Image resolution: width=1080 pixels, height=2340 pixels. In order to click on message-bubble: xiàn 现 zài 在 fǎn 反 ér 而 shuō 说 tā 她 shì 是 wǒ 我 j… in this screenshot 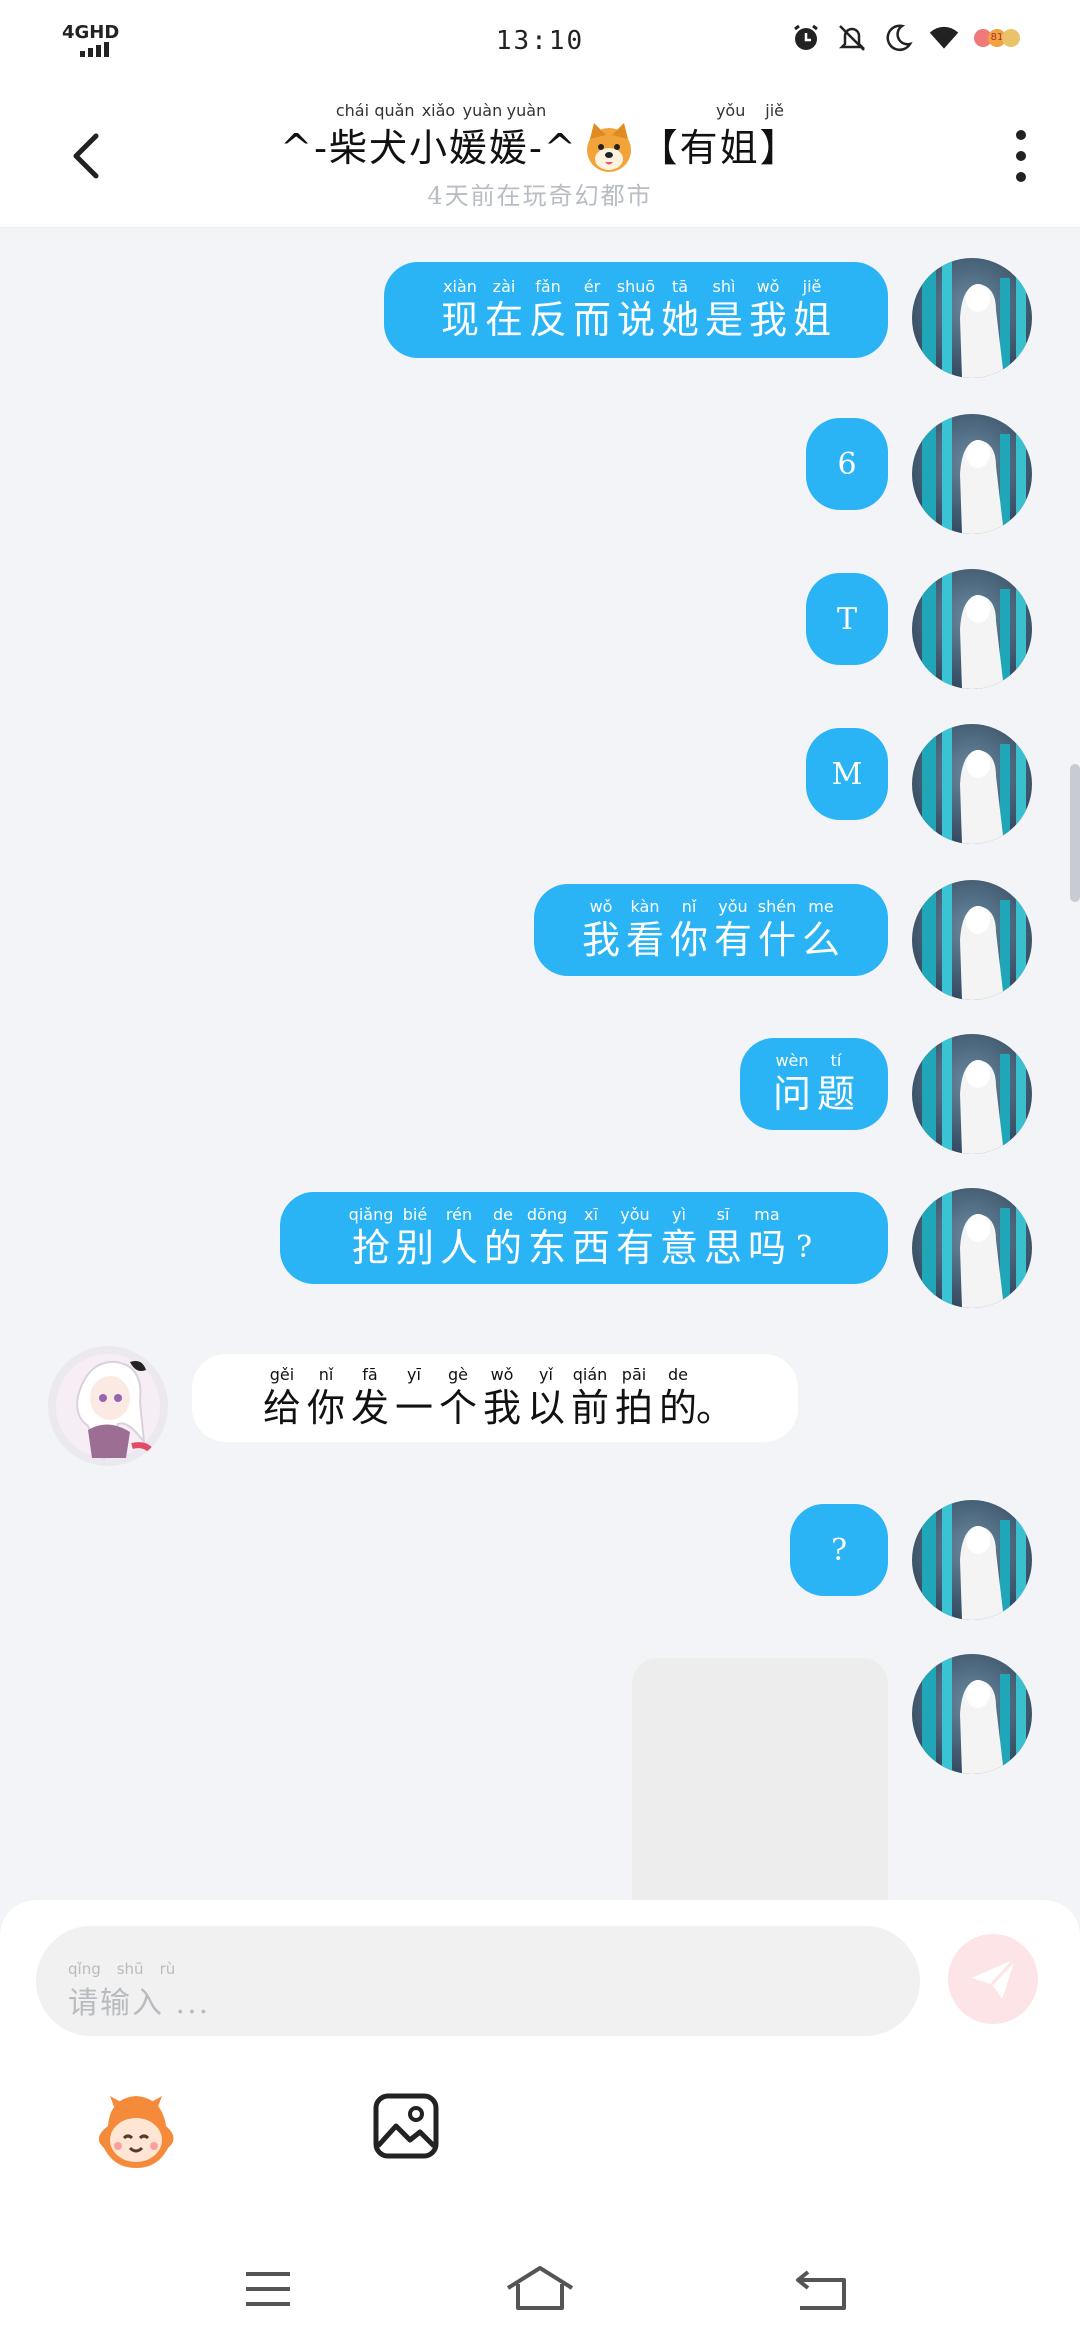, I will do `click(636, 310)`.